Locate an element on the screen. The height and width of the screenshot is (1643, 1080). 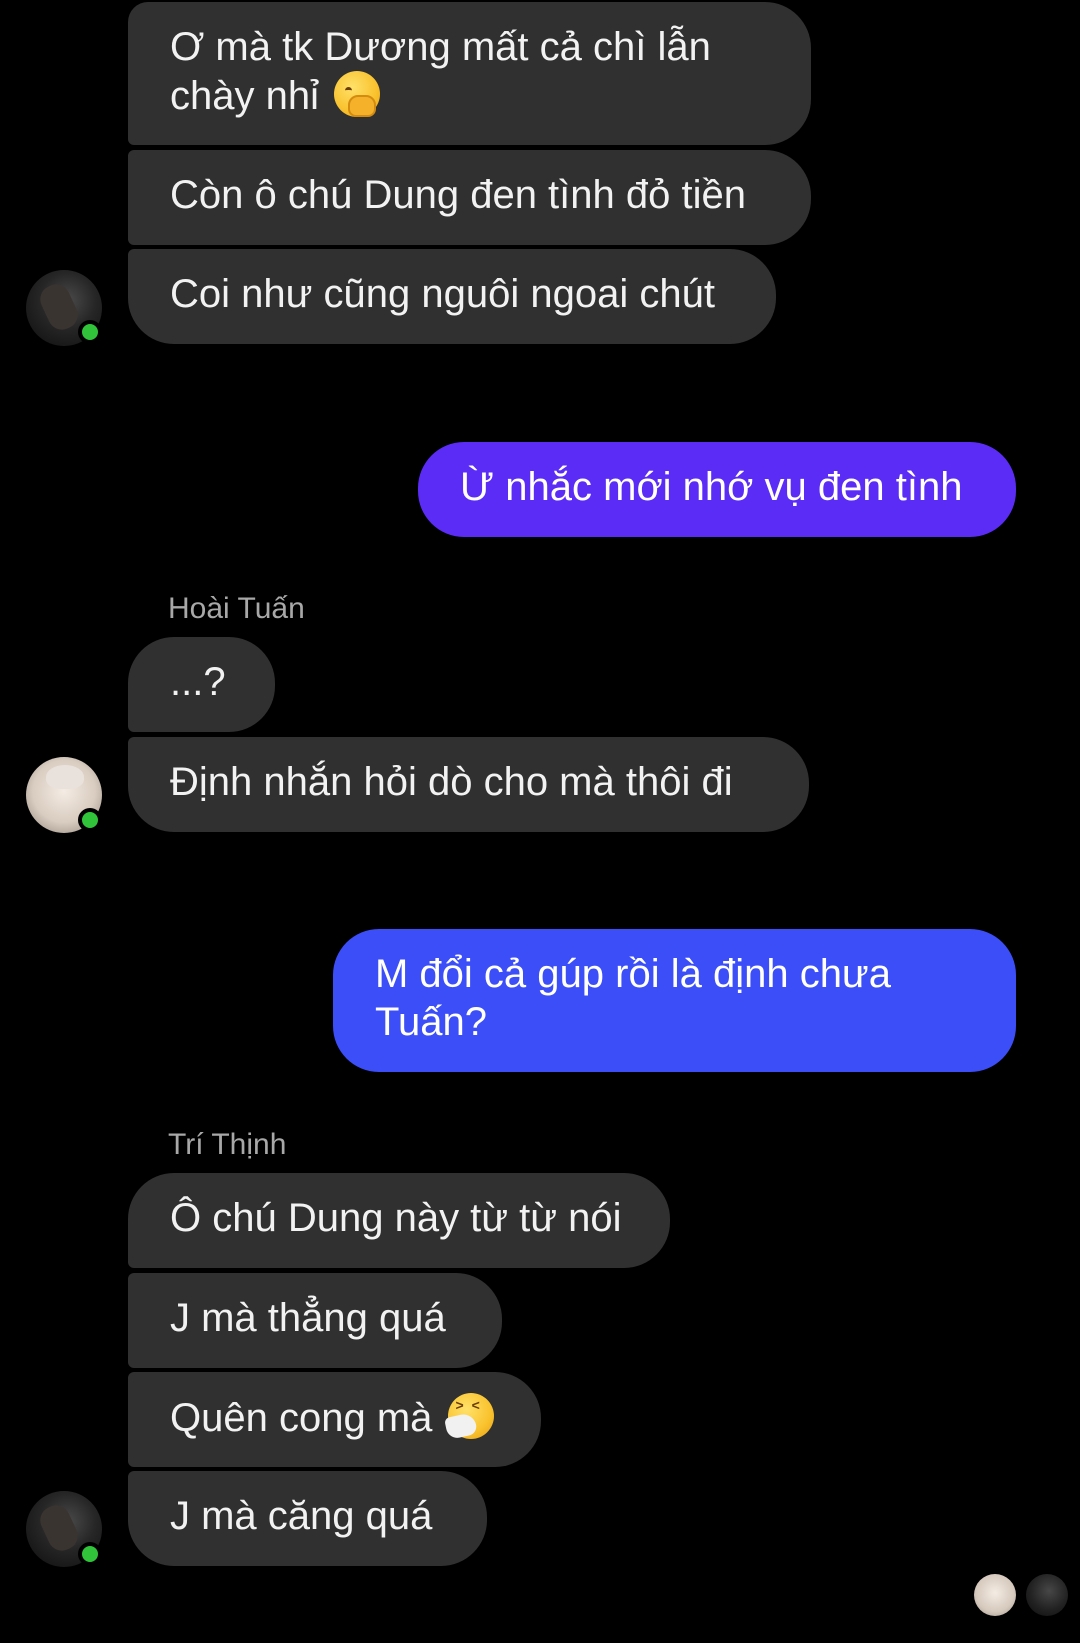
message-text: Ơ mà tk Dương mất cả chì lẫn is located at coordinates (440, 47).